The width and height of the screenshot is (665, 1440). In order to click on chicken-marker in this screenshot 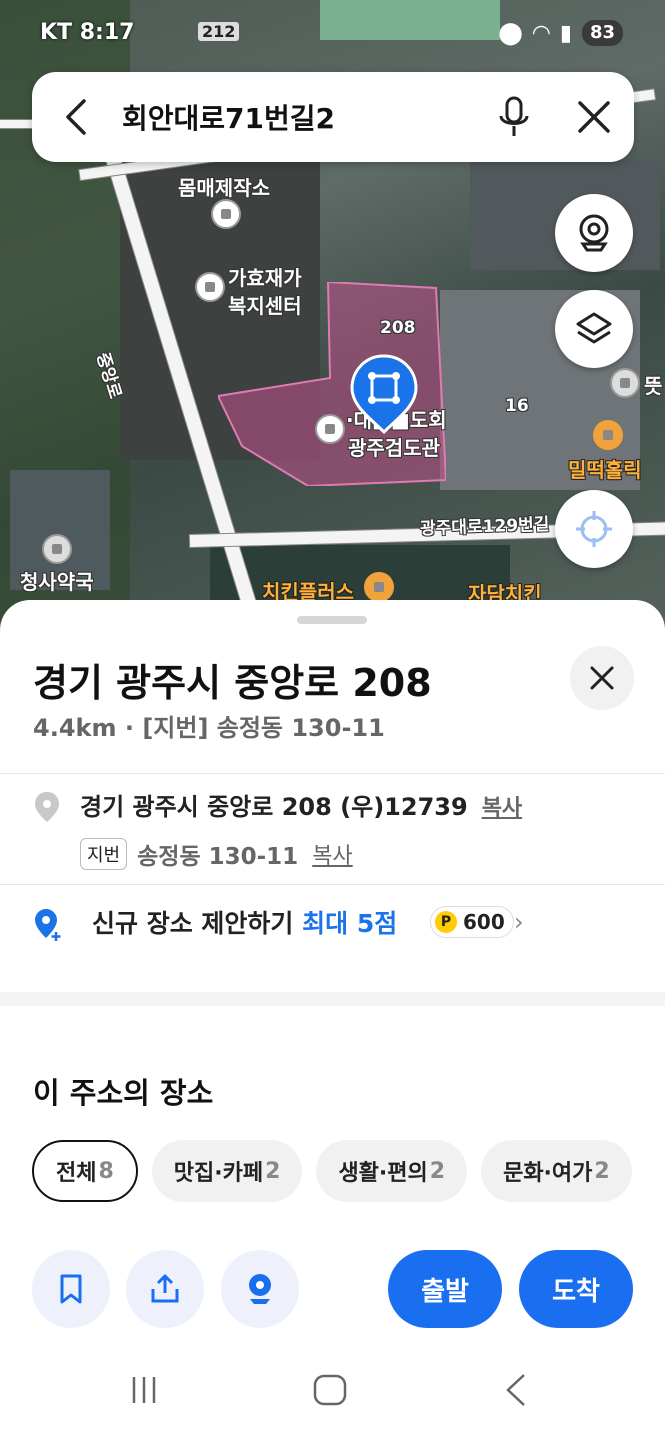, I will do `click(379, 587)`.